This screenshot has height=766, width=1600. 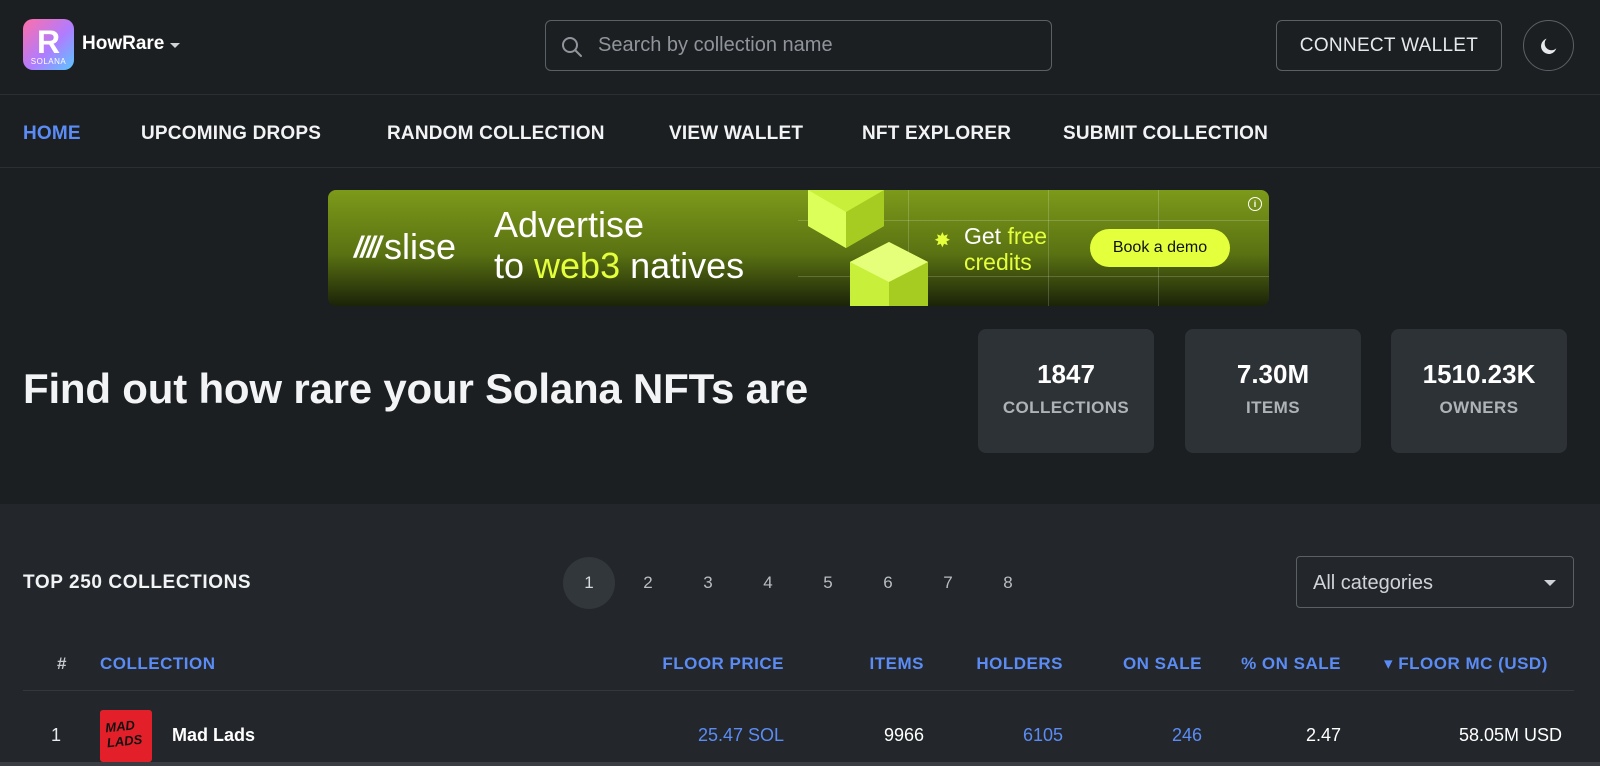 I want to click on page-5-button: 5, so click(x=828, y=583).